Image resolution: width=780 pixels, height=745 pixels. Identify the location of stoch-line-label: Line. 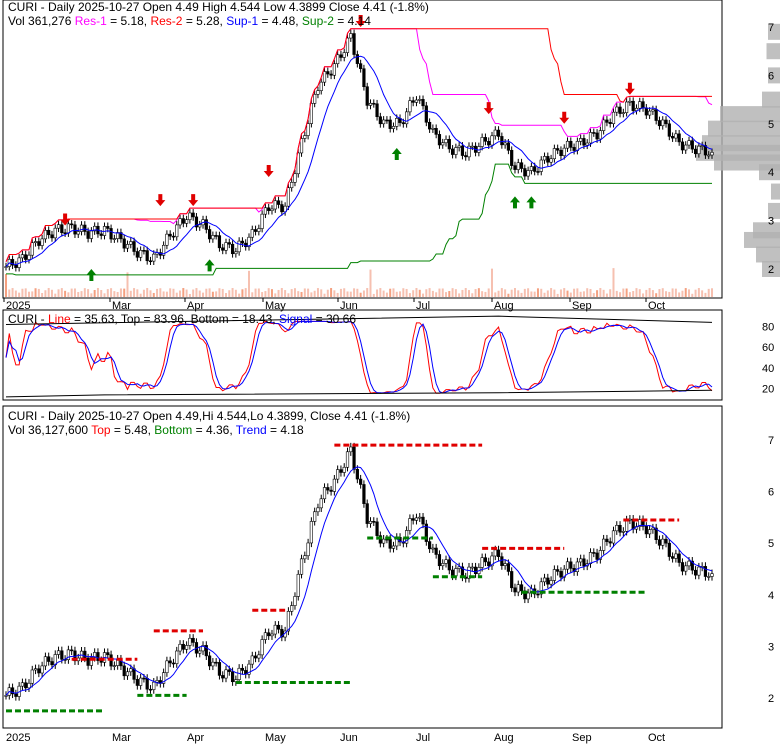
(59, 319).